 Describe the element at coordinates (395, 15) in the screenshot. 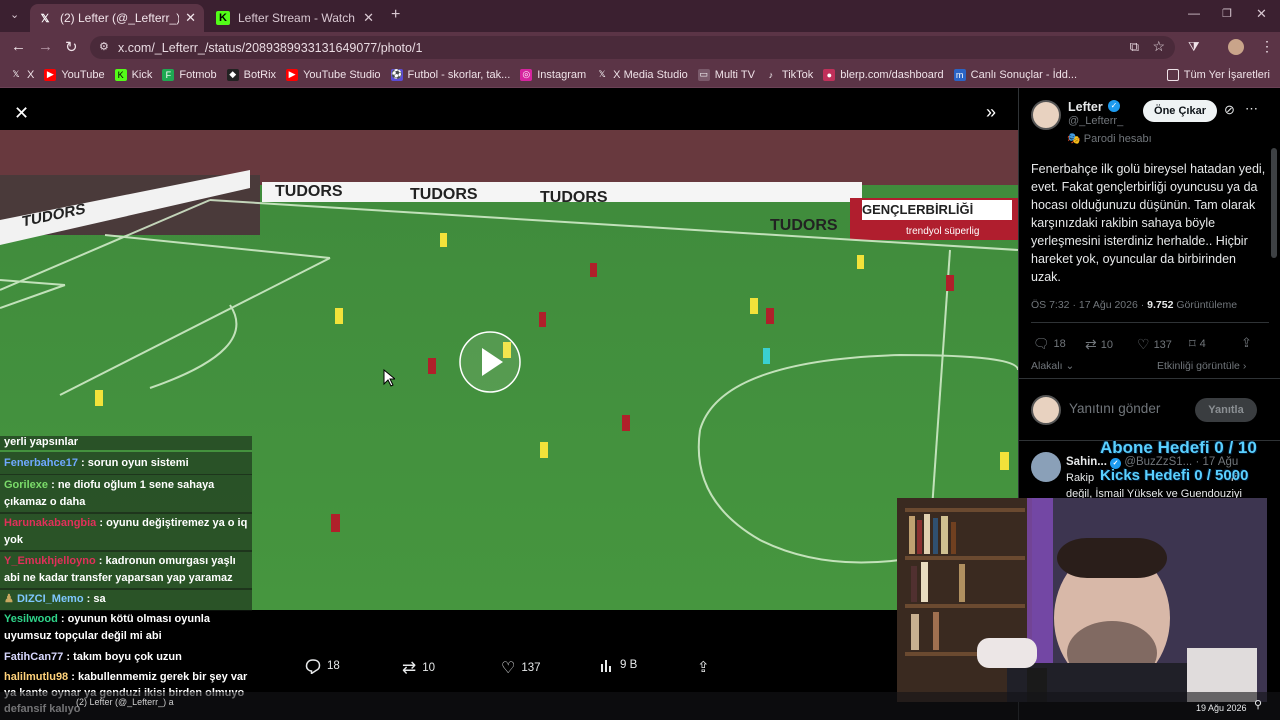

I see `new-tab-button: +` at that location.